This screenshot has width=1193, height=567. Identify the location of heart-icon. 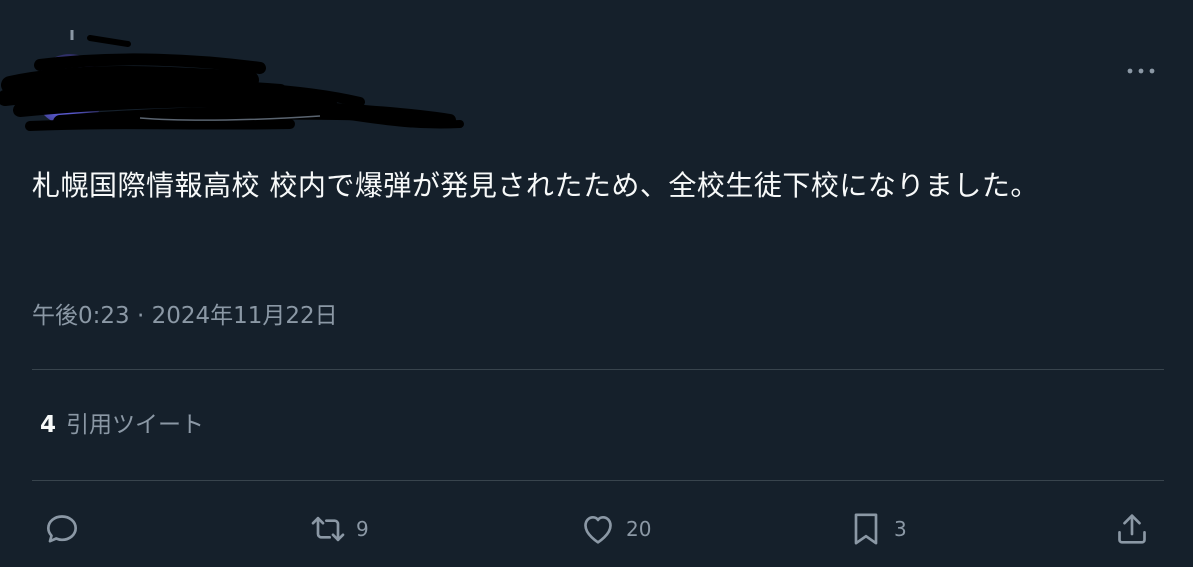
(598, 530).